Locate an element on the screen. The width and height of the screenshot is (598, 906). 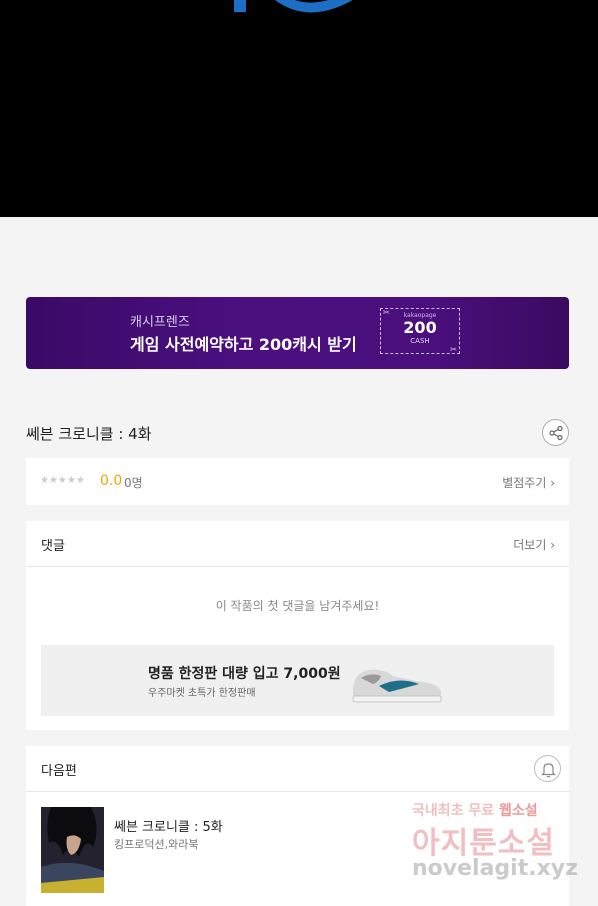
rate-button: 별점주기 › is located at coordinates (528, 482).